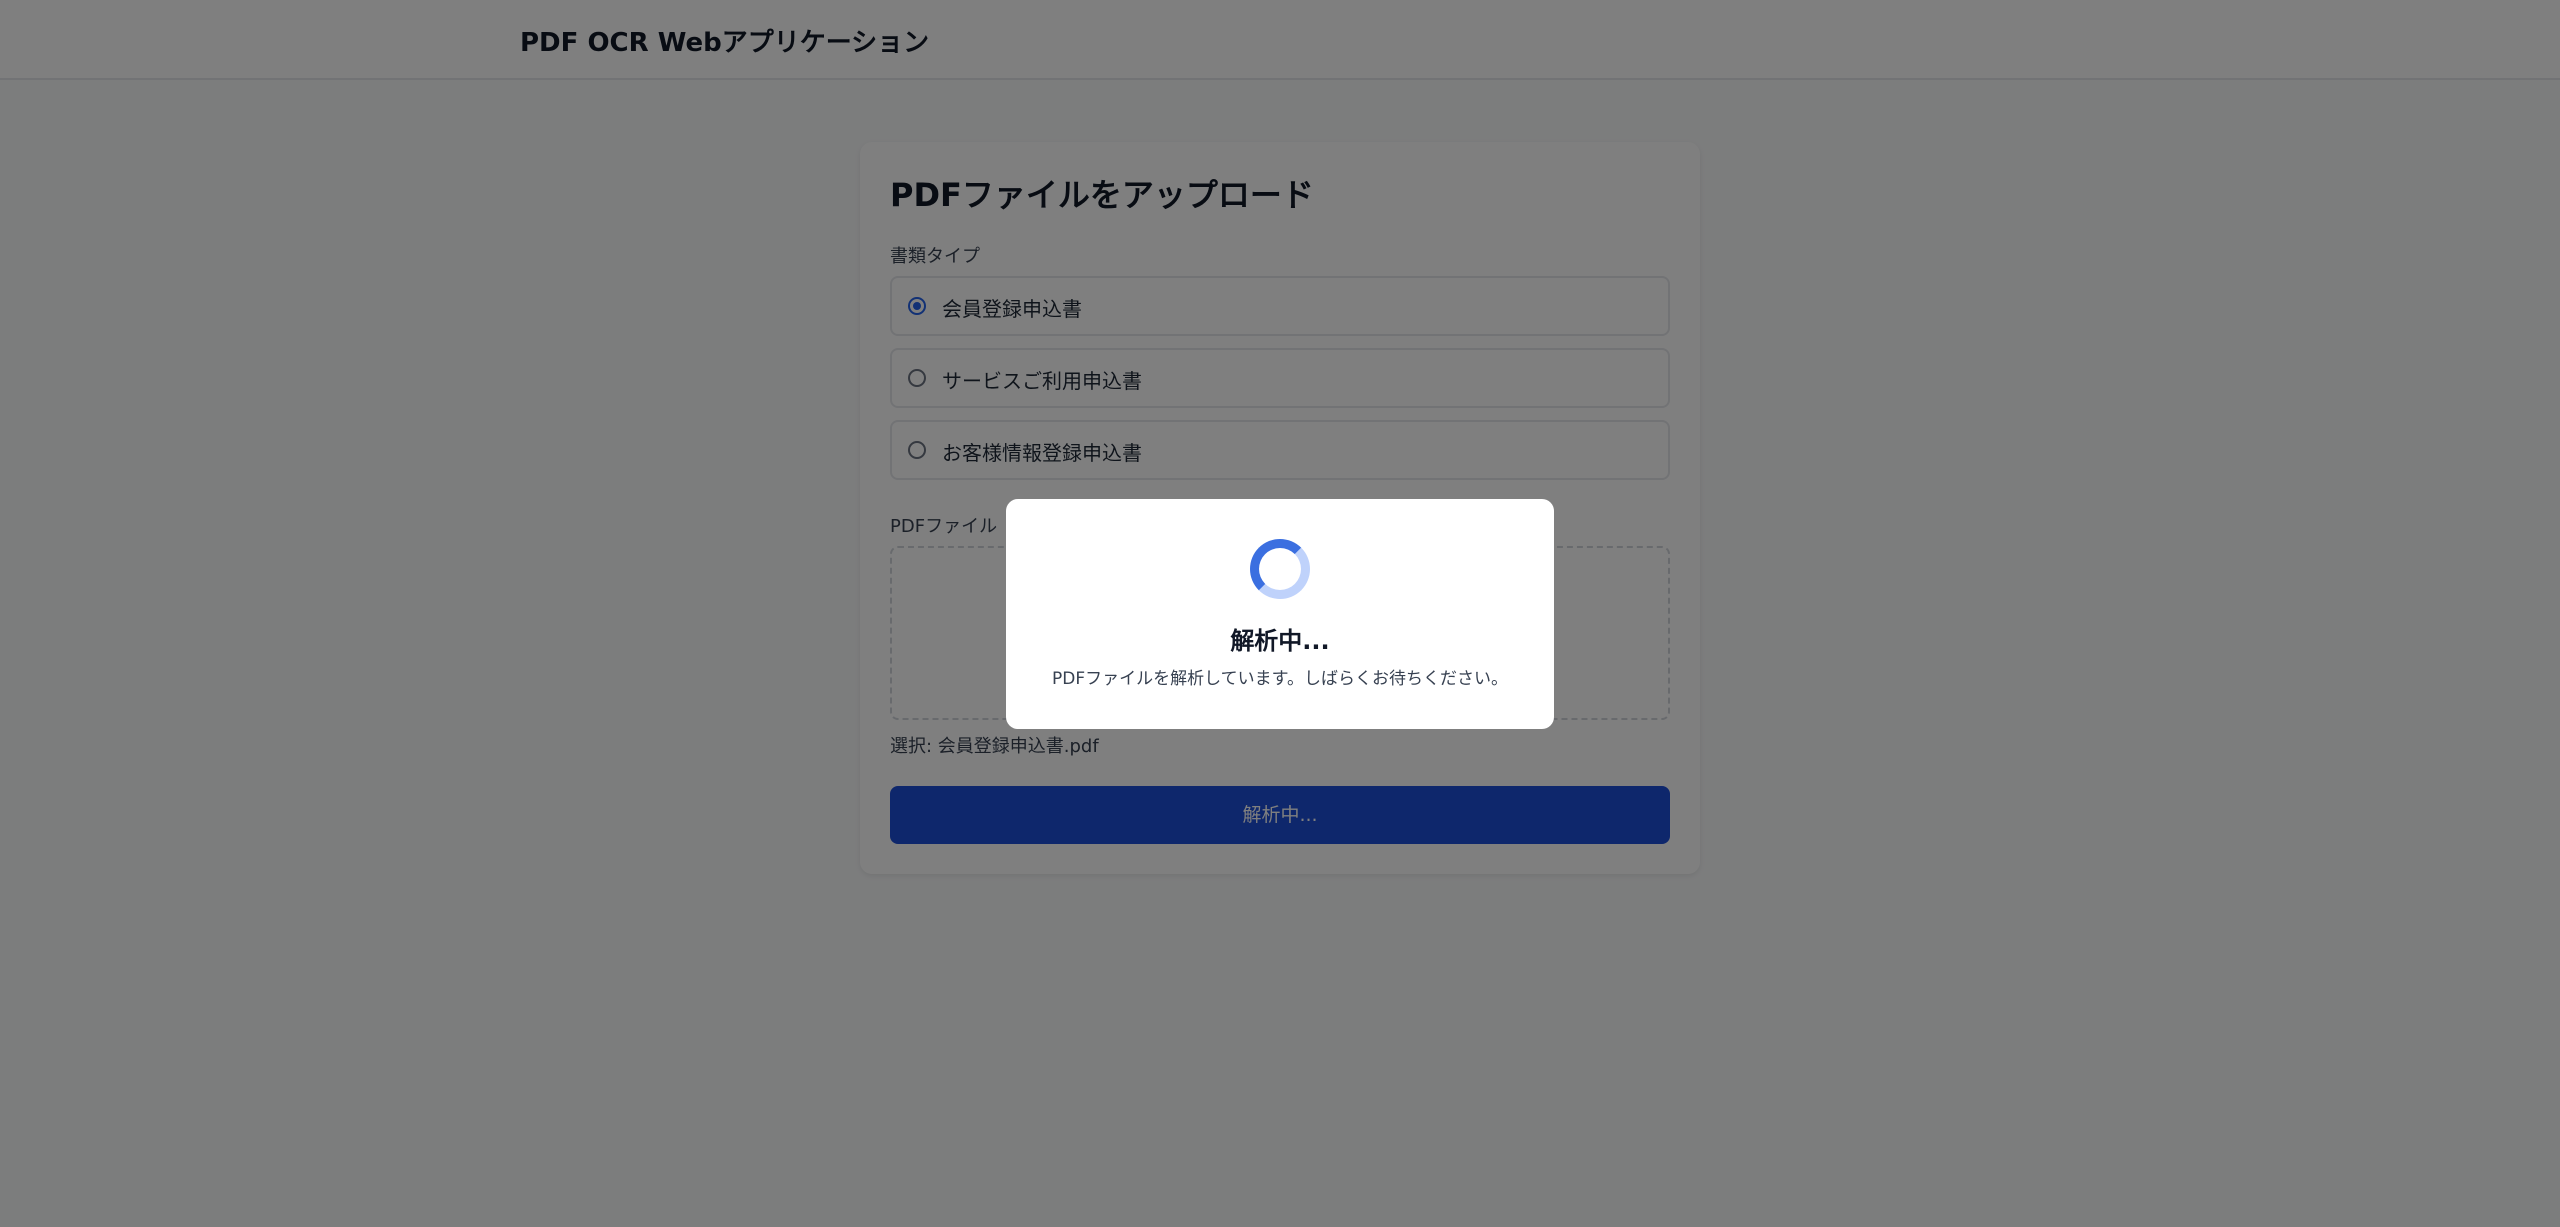 The height and width of the screenshot is (1227, 2560). I want to click on loading-modal: 解析中... PDFファイルを解析しています。しばらくお待ちください。, so click(1280, 614).